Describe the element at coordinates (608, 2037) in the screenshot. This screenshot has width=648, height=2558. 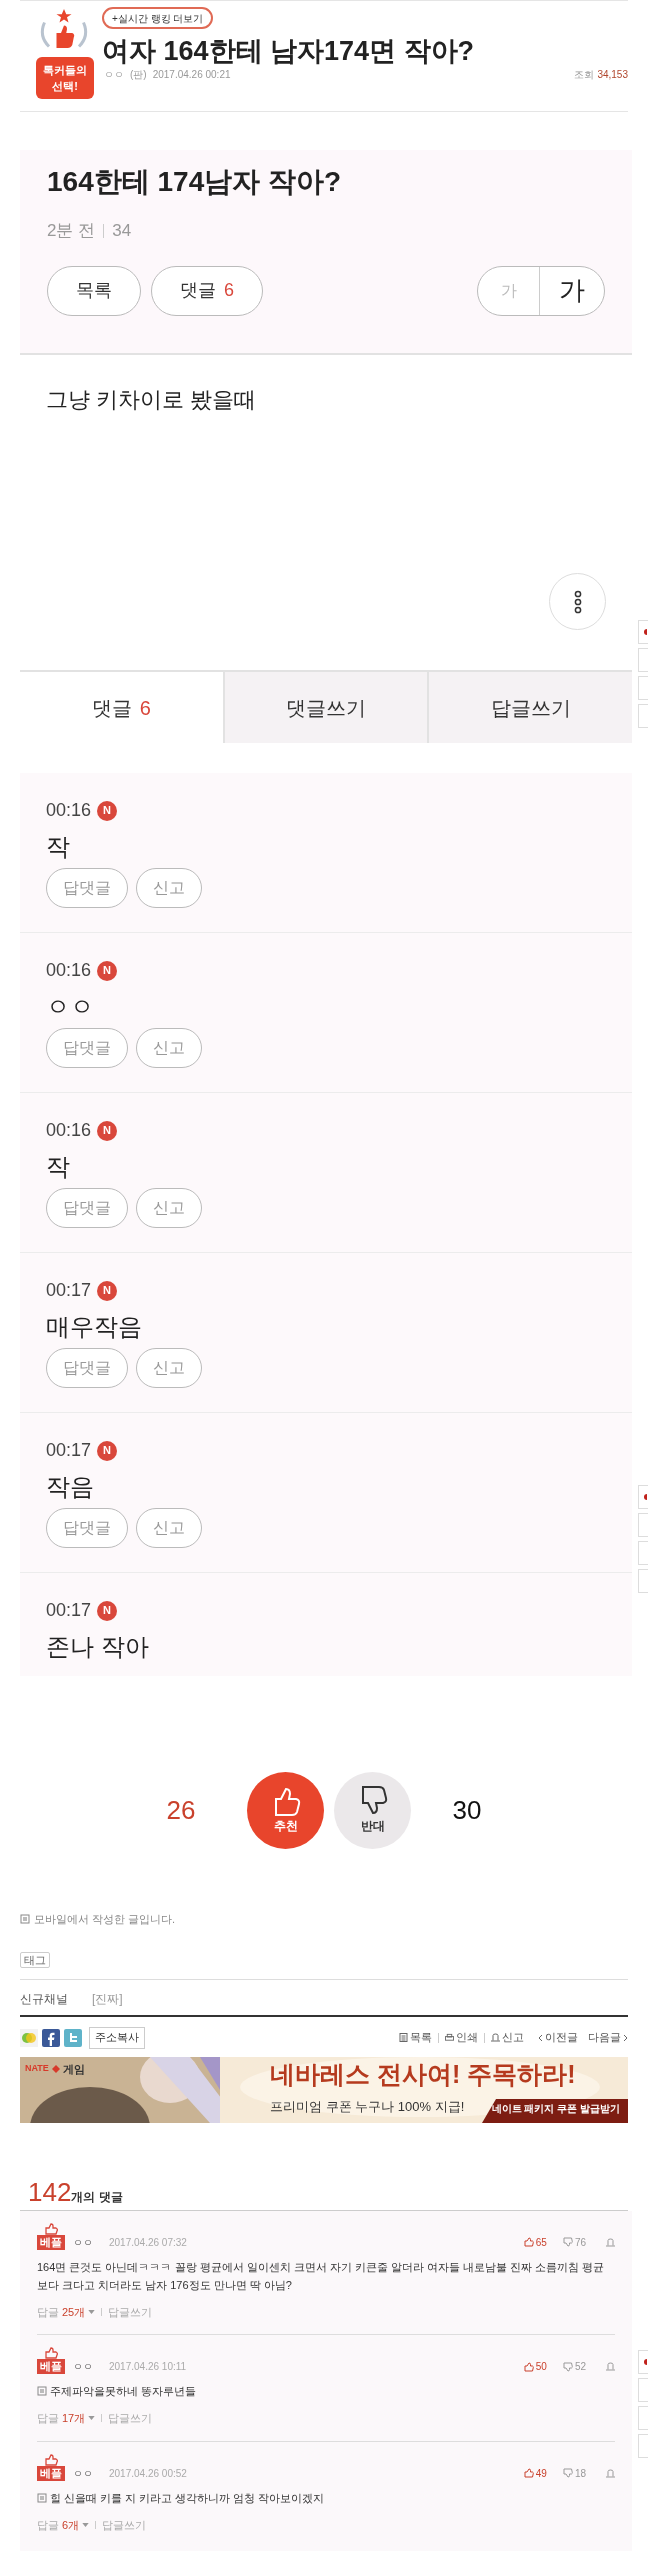
I see `next-post-link: 다음글` at that location.